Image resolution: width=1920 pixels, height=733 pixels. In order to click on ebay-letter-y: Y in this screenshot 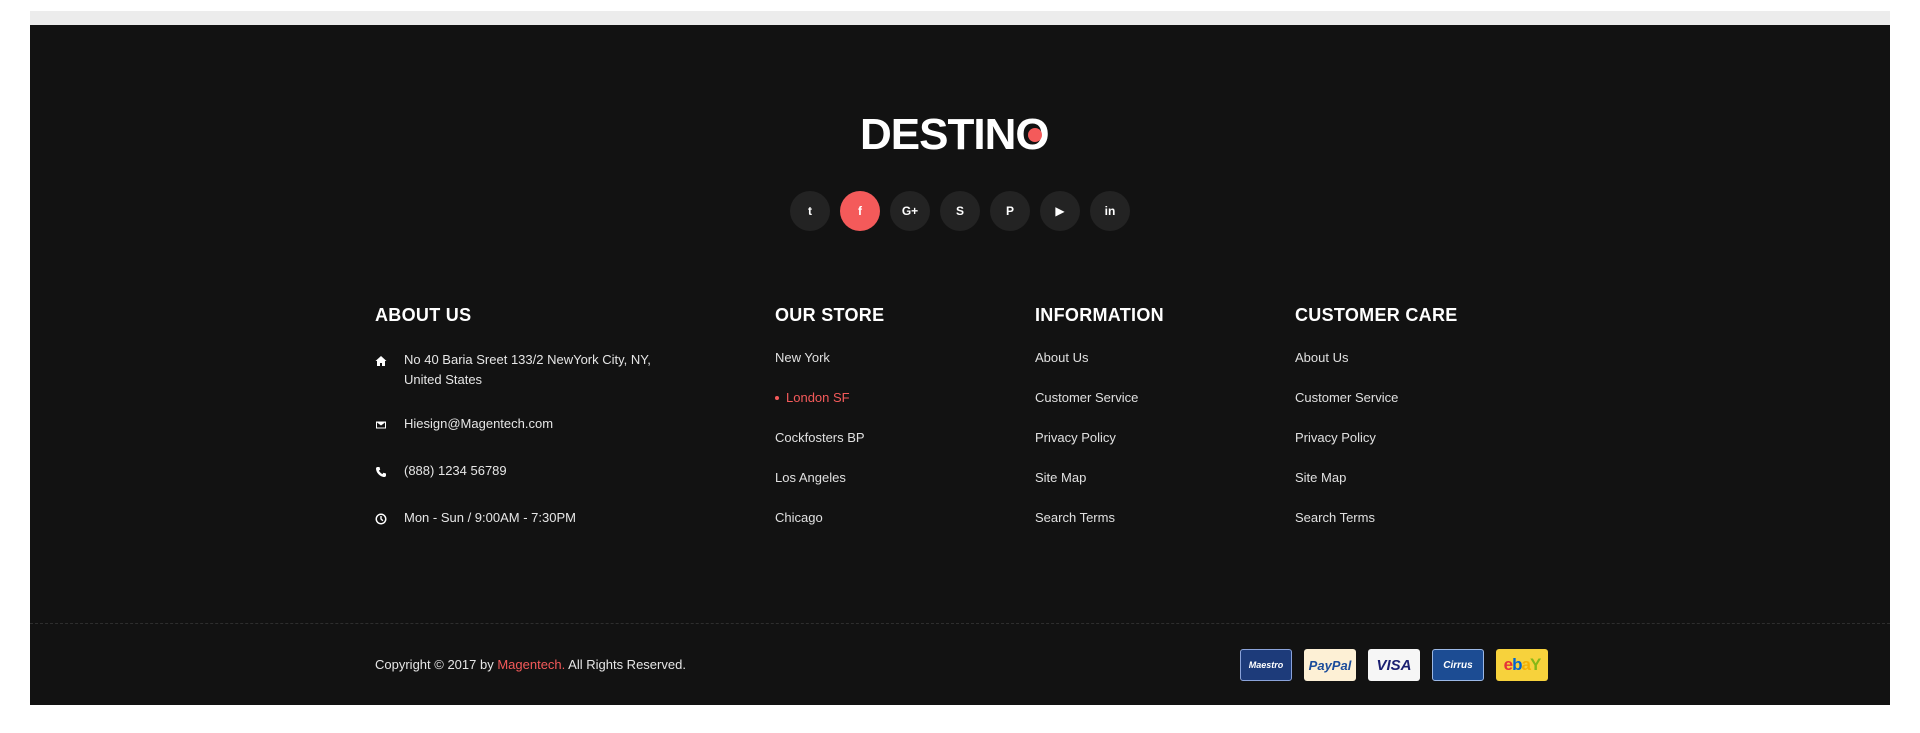, I will do `click(1535, 664)`.